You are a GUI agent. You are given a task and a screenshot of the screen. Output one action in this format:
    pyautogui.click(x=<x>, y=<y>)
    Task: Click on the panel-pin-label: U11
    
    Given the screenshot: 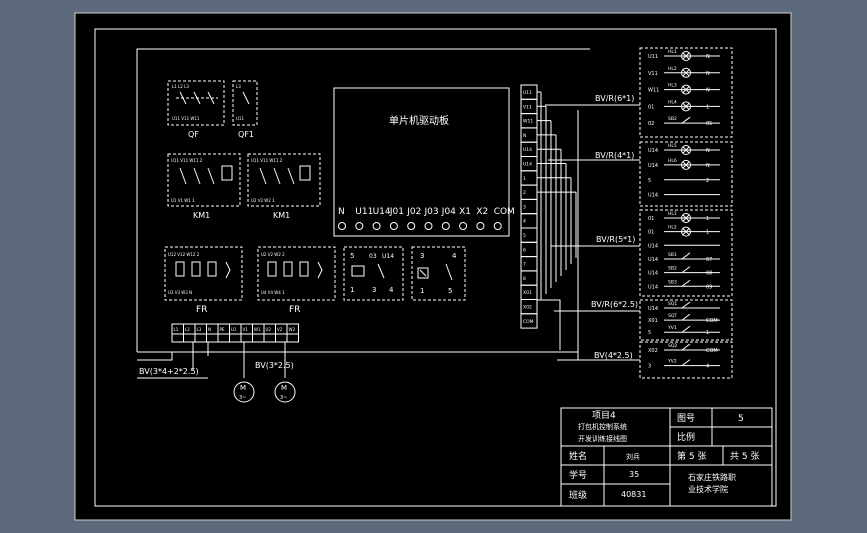 What is the action you would take?
    pyautogui.click(x=653, y=57)
    